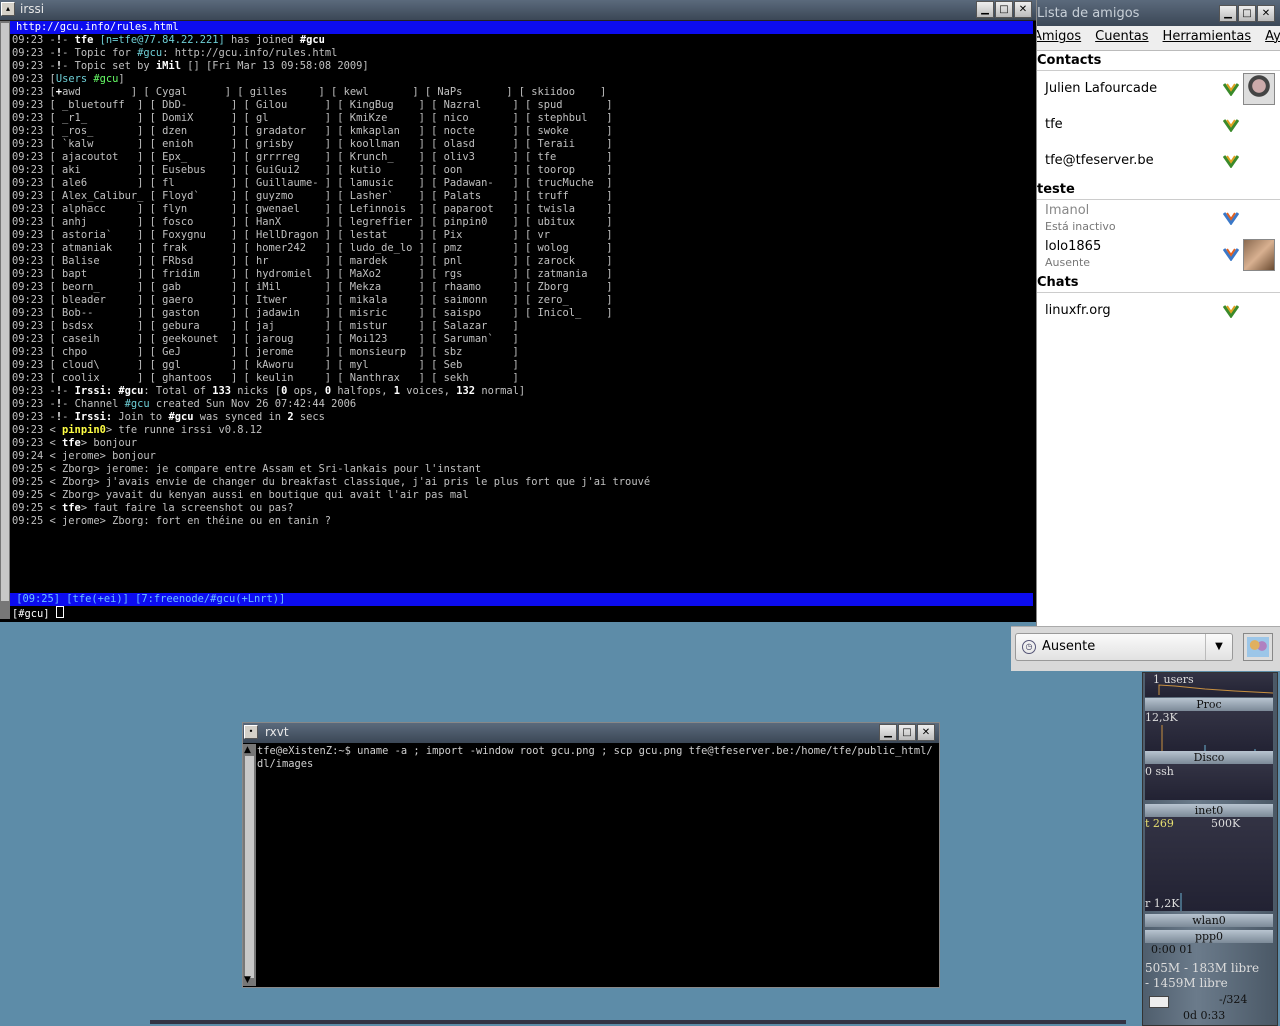 Image resolution: width=1280 pixels, height=1026 pixels. What do you see at coordinates (1054, 124) in the screenshot?
I see `buddy-tfe: tfe` at bounding box center [1054, 124].